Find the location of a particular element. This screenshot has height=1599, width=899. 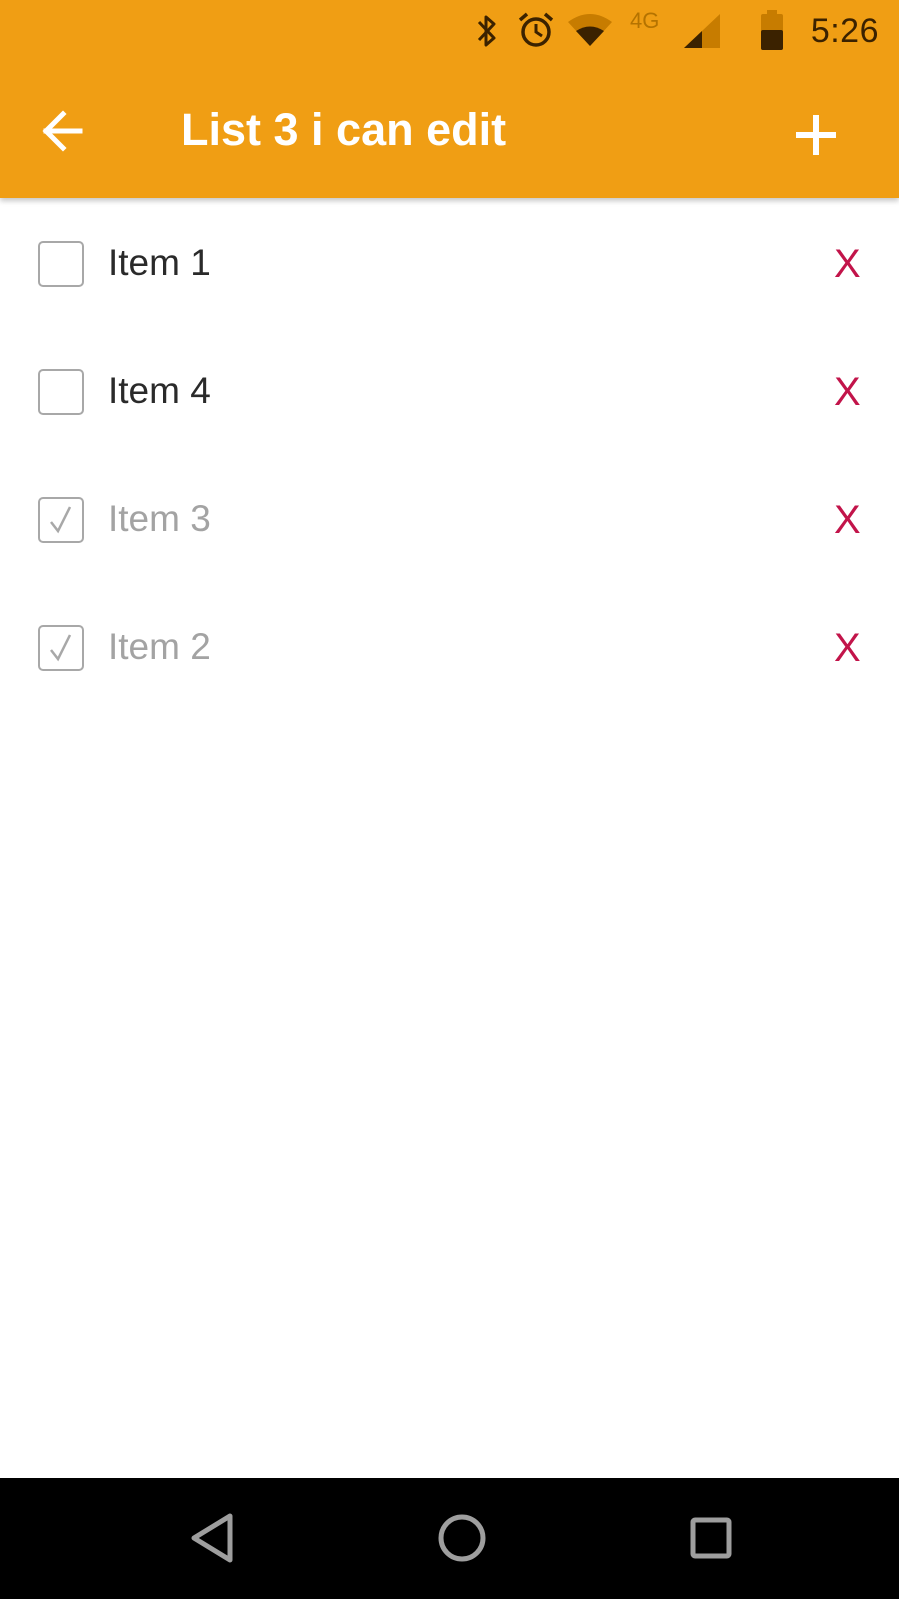

plus-icon is located at coordinates (816, 135).